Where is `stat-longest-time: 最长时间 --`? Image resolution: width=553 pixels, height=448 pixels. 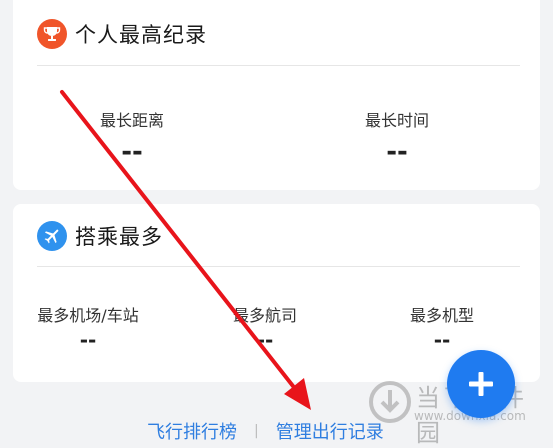 stat-longest-time: 最长时间 -- is located at coordinates (397, 136).